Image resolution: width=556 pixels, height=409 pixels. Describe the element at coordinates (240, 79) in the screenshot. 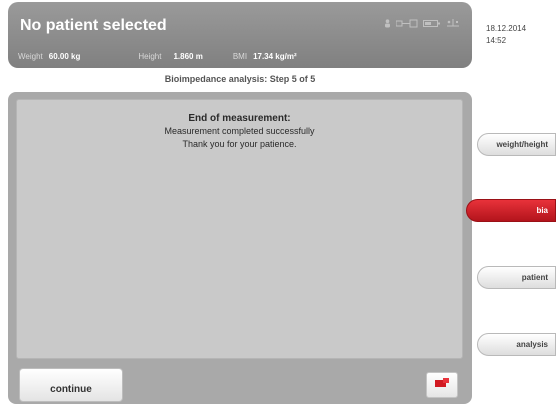

I see `step-title: Bioimpedance analysis: Step 5 of 5` at that location.